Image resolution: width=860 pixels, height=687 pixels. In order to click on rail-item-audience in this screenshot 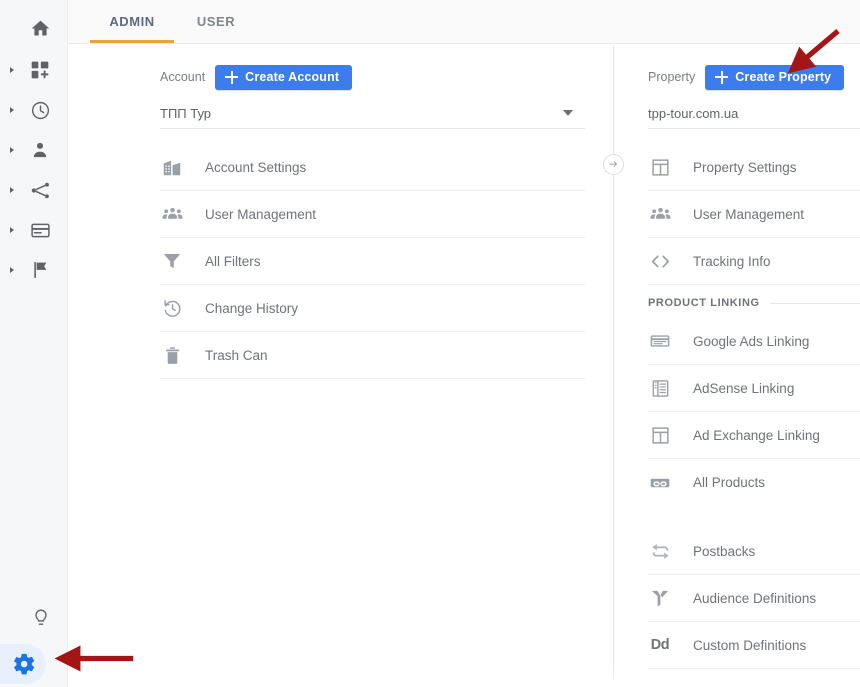, I will do `click(33, 150)`.